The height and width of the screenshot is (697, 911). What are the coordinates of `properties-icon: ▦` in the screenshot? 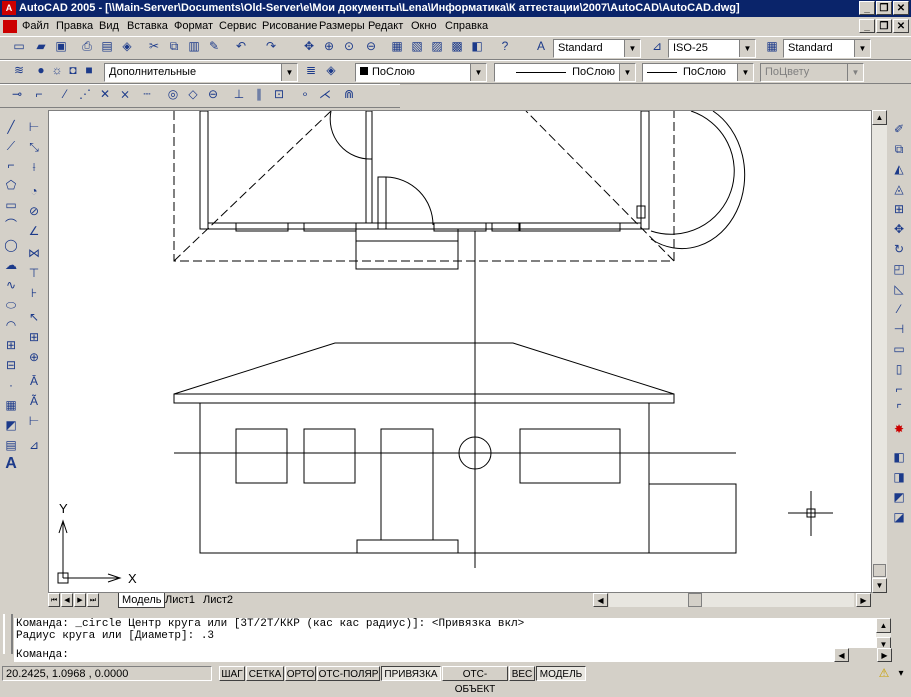 It's located at (397, 46).